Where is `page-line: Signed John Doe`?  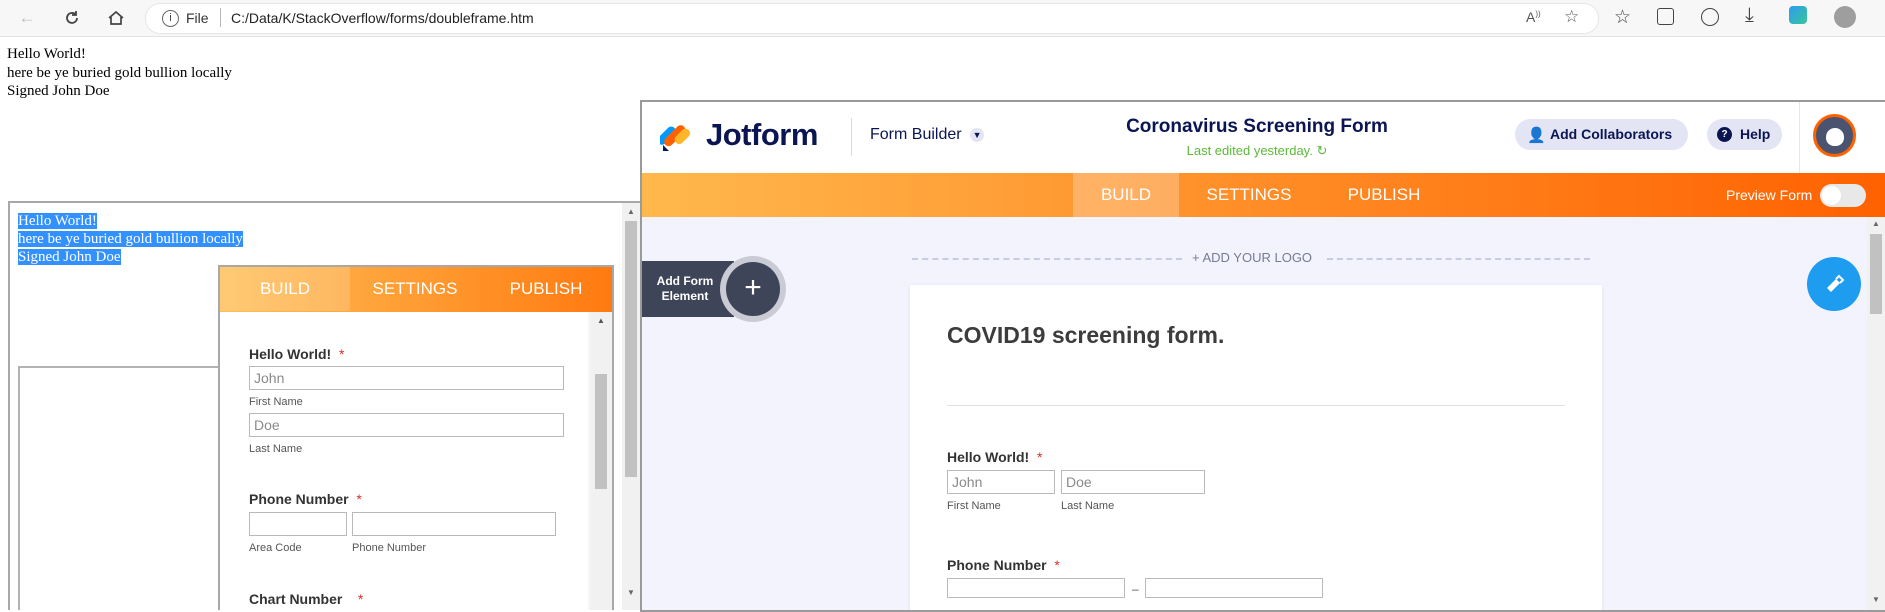
page-line: Signed John Doe is located at coordinates (58, 91).